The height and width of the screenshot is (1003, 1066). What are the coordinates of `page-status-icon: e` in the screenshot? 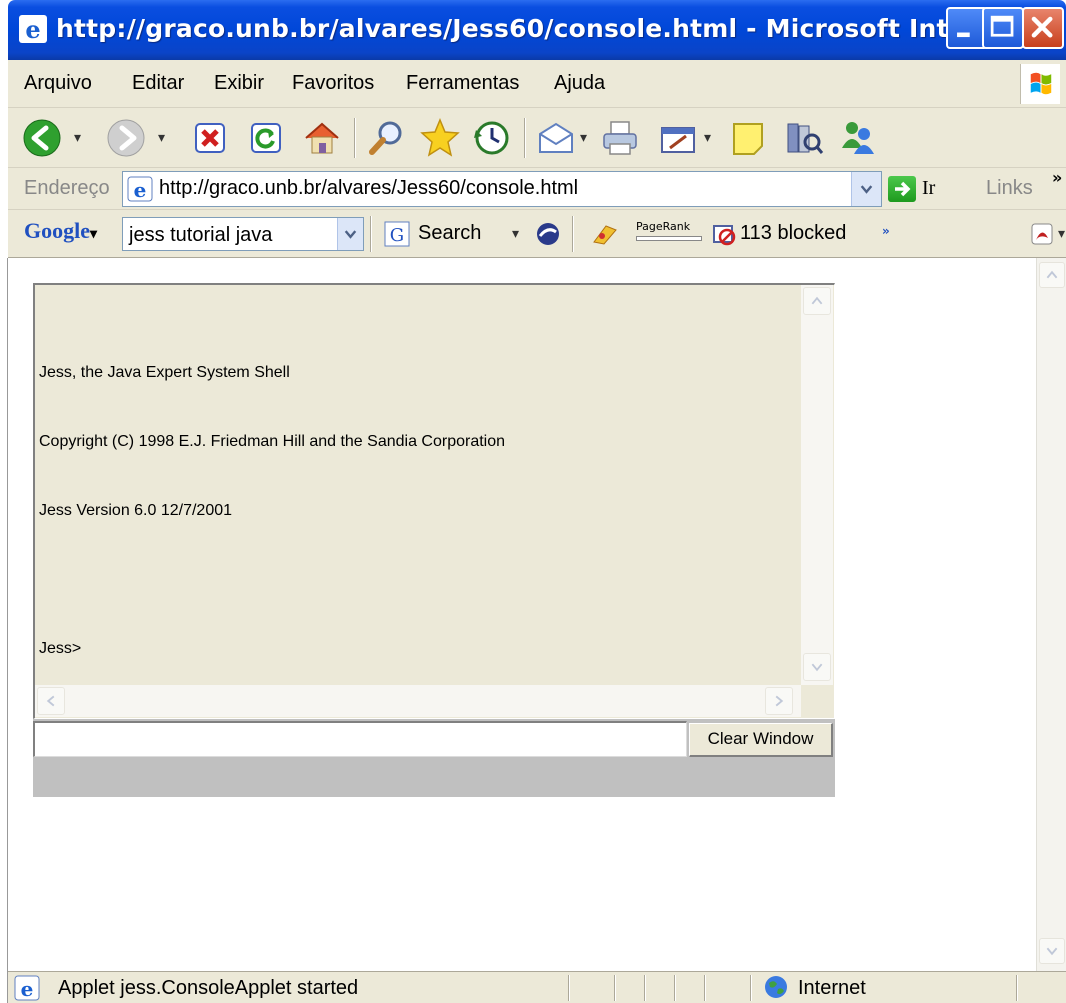 It's located at (27, 988).